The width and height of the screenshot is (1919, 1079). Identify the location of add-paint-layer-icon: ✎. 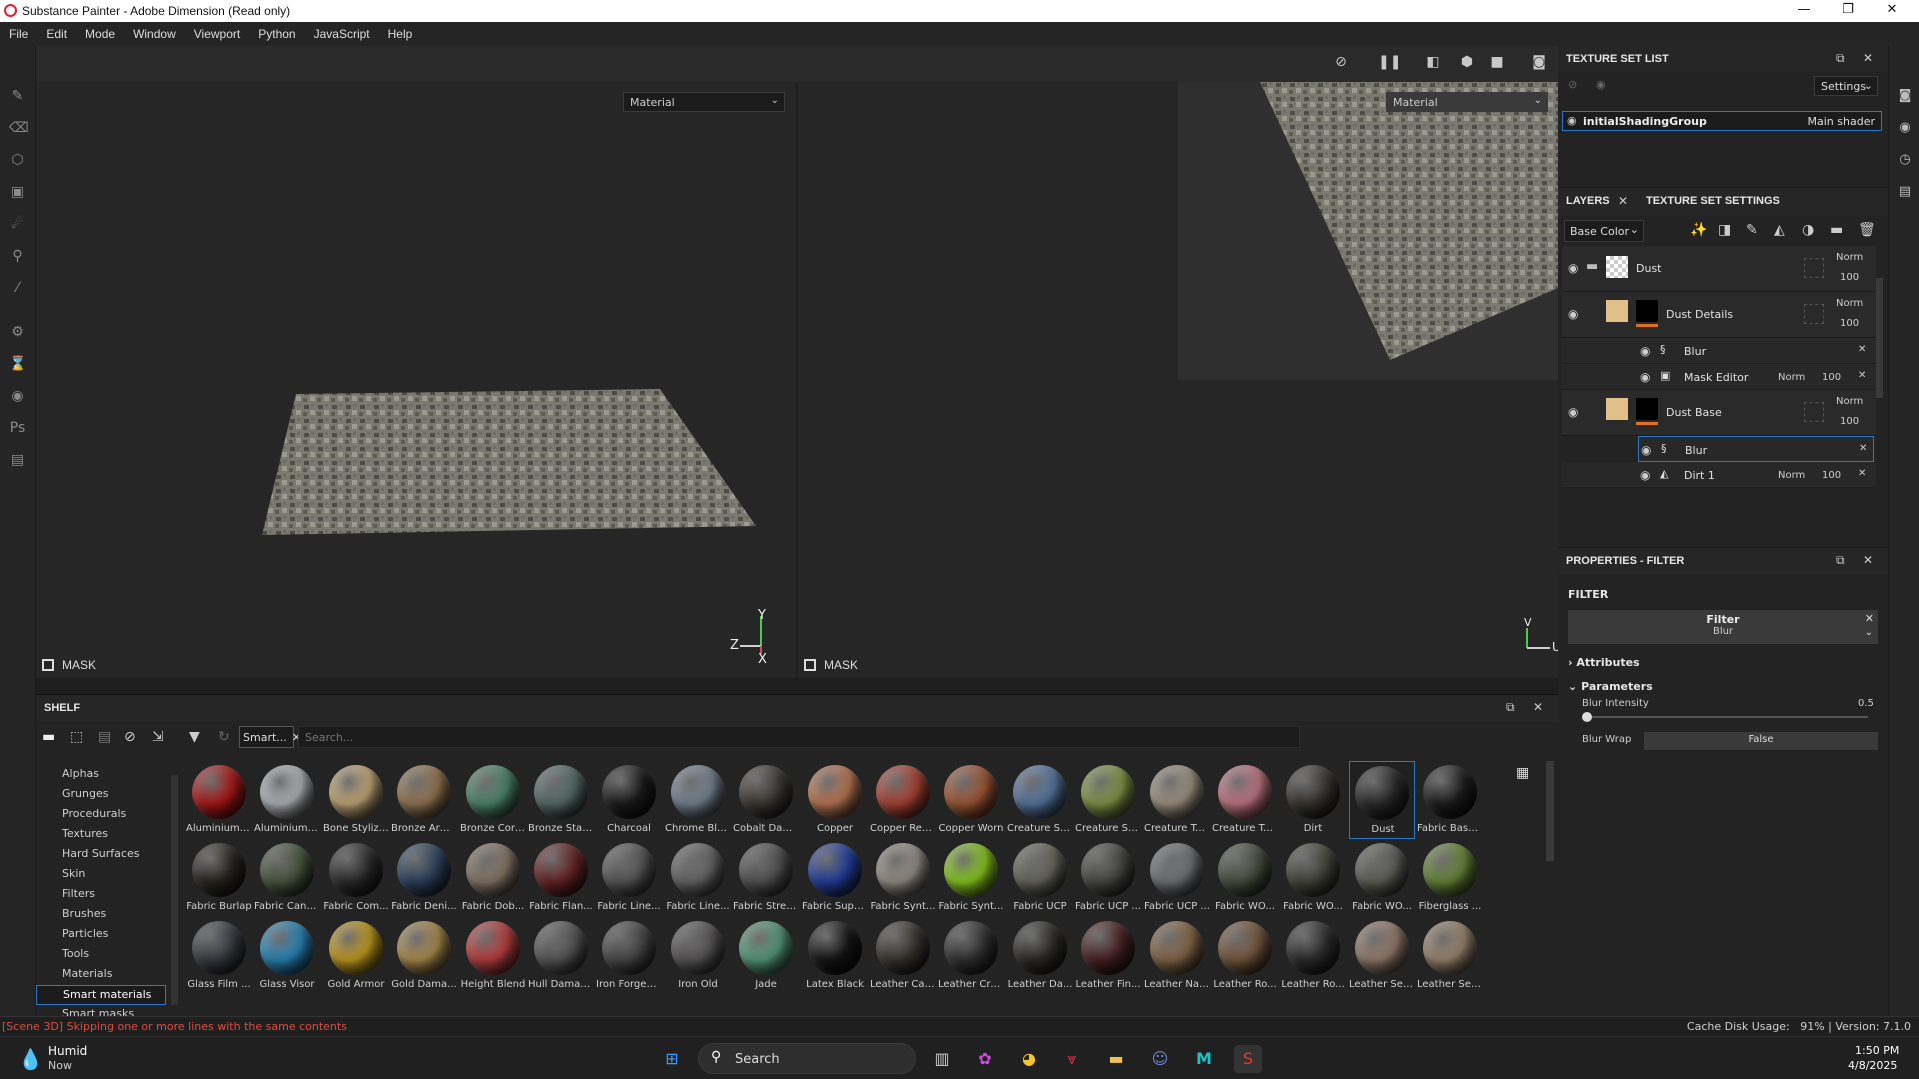
(1752, 230).